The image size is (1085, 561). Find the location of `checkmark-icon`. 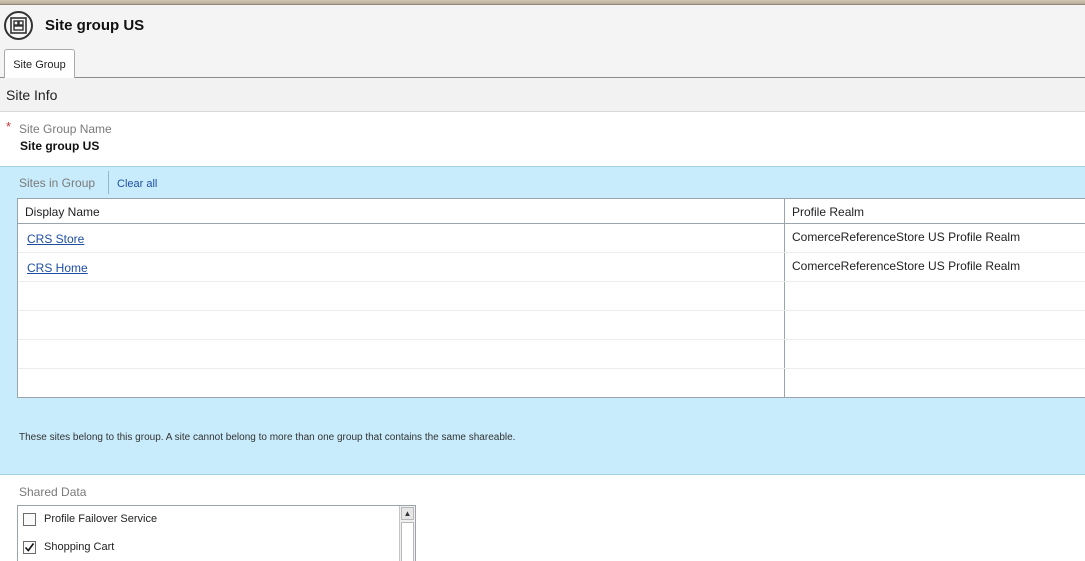

checkmark-icon is located at coordinates (29, 547).